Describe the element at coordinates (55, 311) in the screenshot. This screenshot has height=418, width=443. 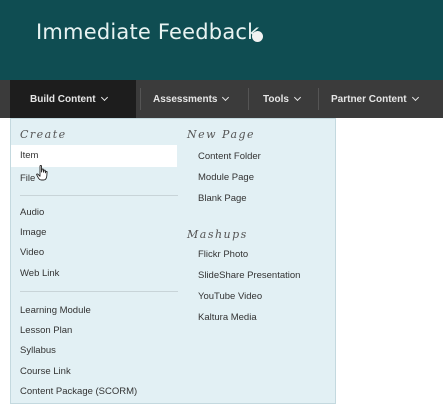
I see `menu-item-learning-module: Learning Module` at that location.